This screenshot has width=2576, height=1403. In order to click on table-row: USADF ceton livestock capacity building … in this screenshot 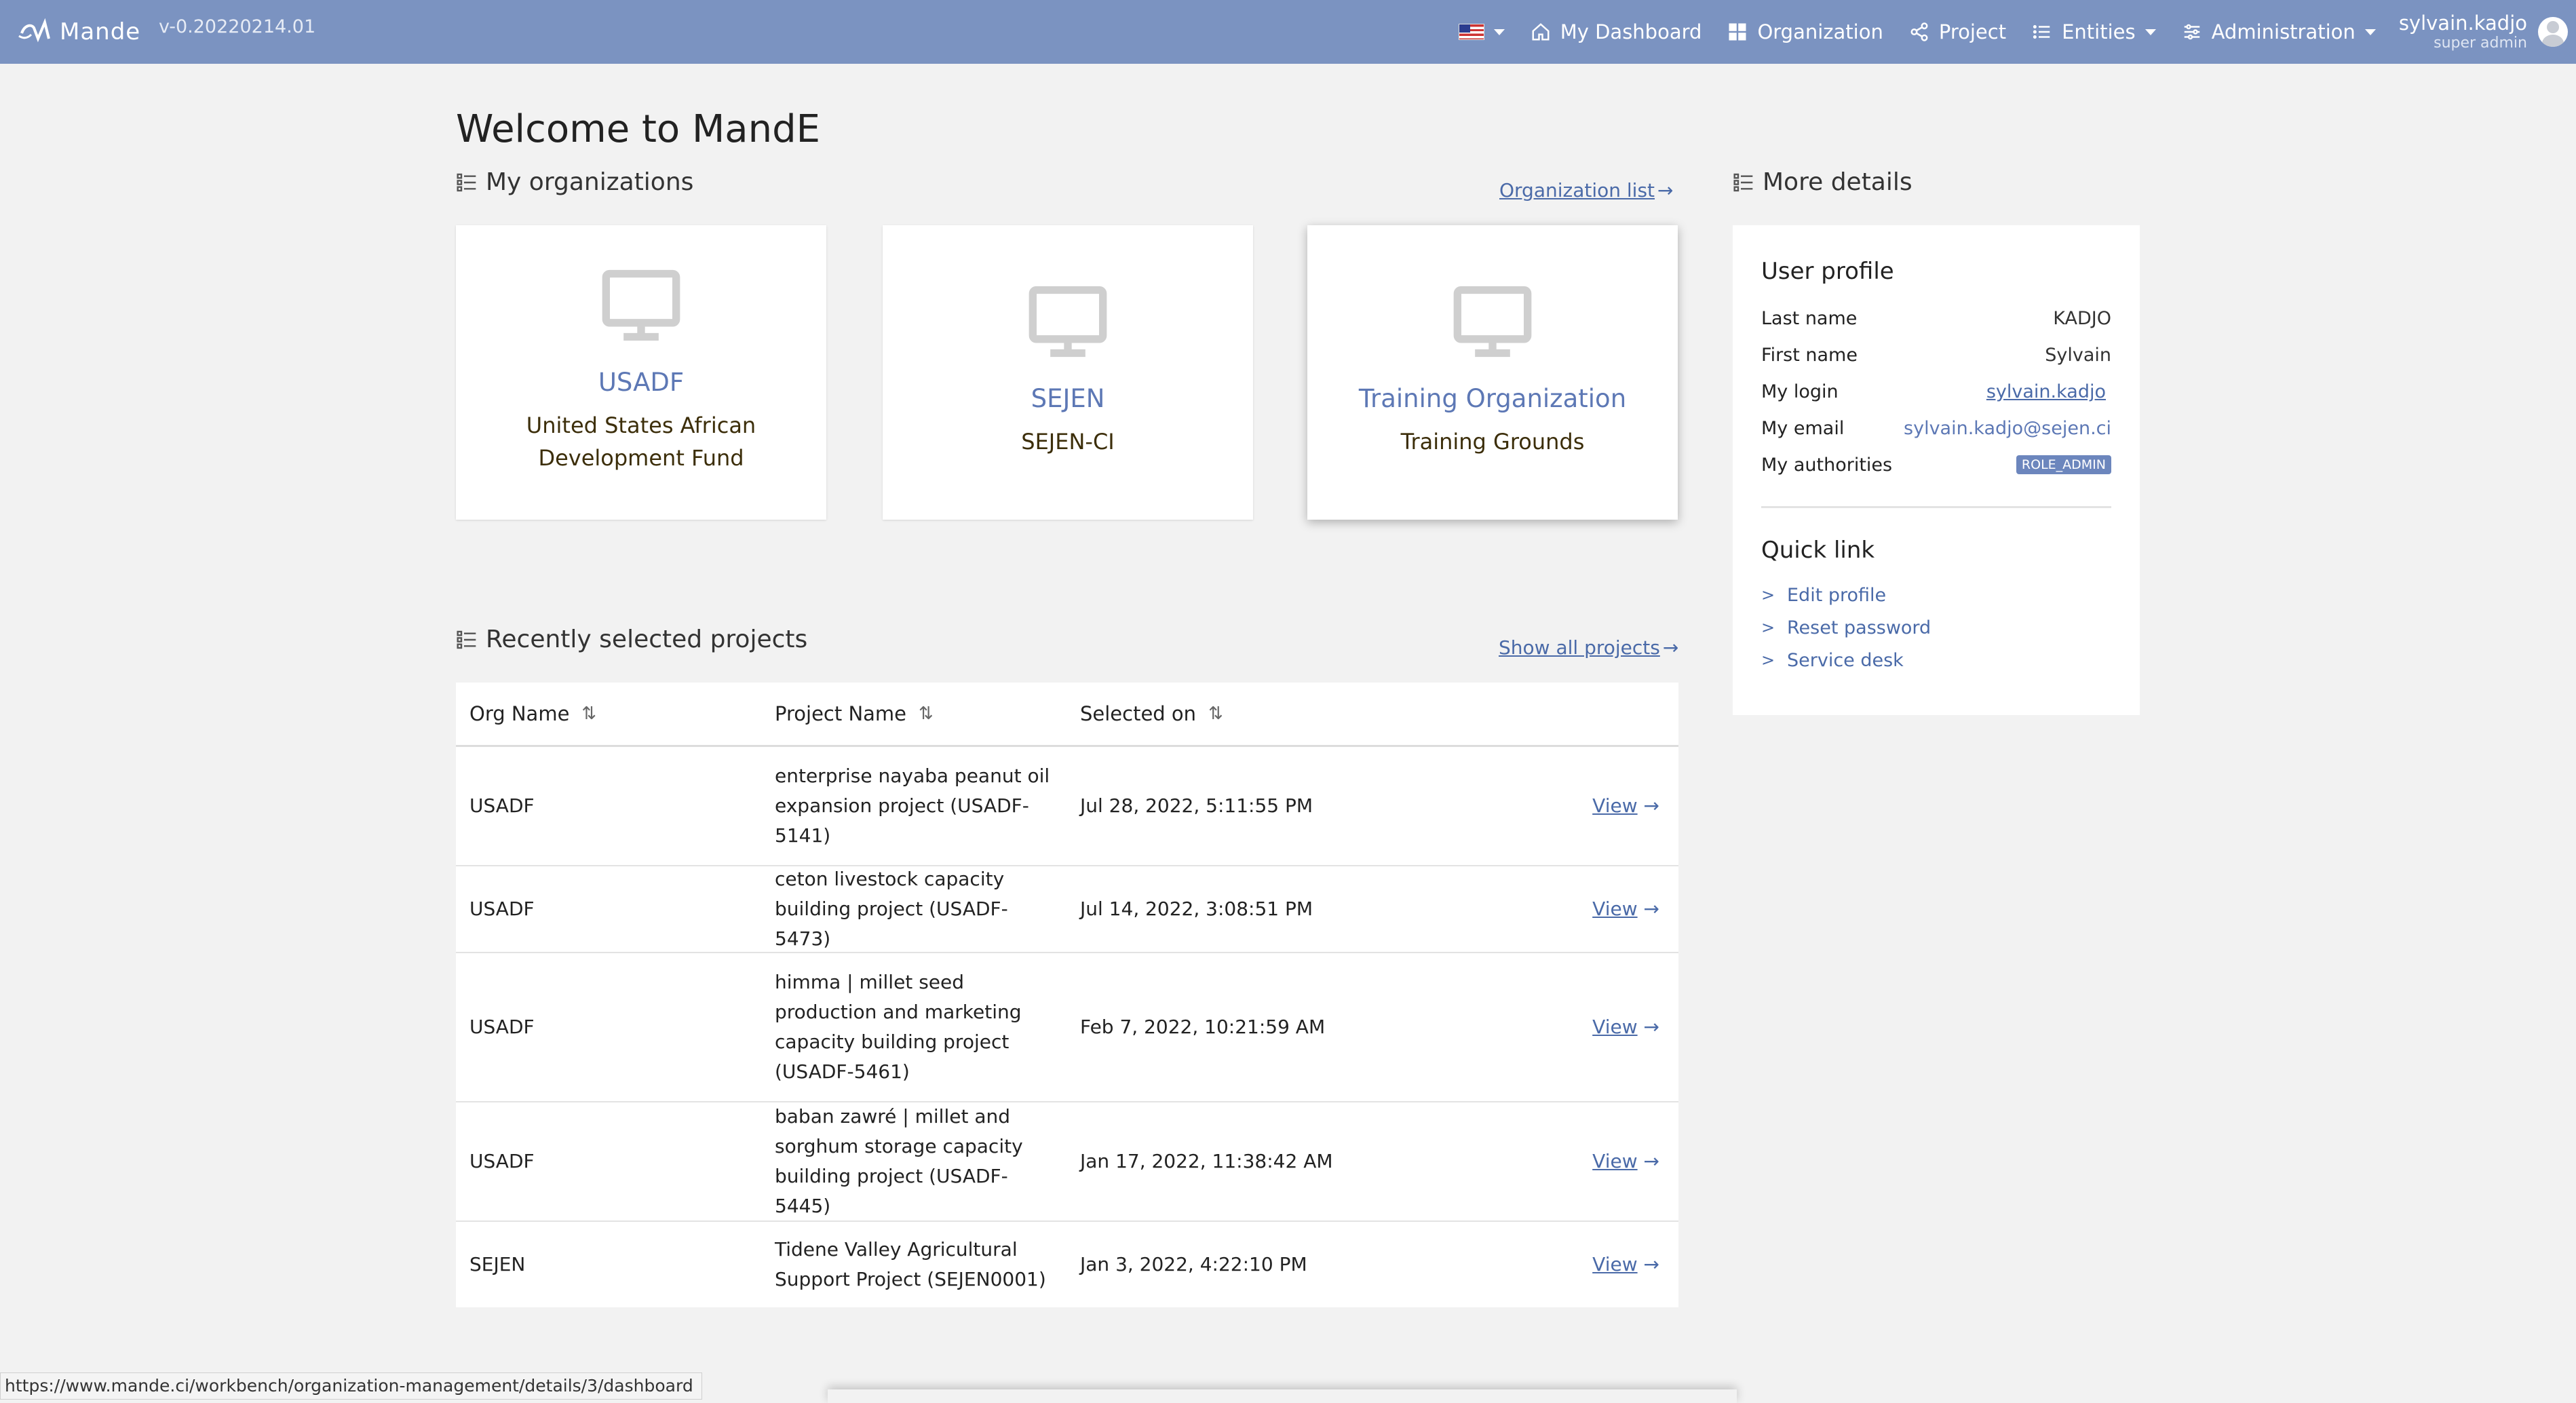, I will do `click(1067, 909)`.